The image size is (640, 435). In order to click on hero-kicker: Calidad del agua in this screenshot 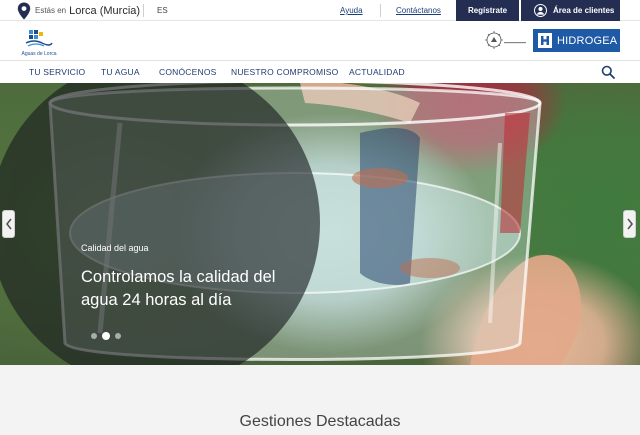, I will do `click(115, 248)`.